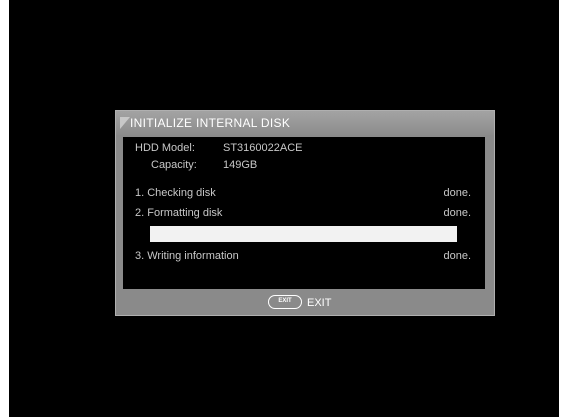 The height and width of the screenshot is (417, 569). Describe the element at coordinates (187, 256) in the screenshot. I see `step-3-label: 3. Writing information` at that location.